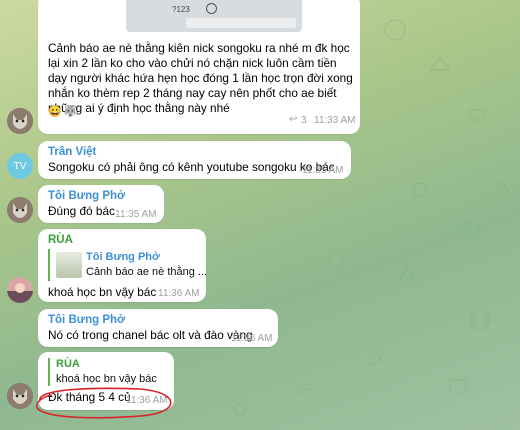 The height and width of the screenshot is (430, 520). Describe the element at coordinates (69, 265) in the screenshot. I see `quoted-thumbnail` at that location.